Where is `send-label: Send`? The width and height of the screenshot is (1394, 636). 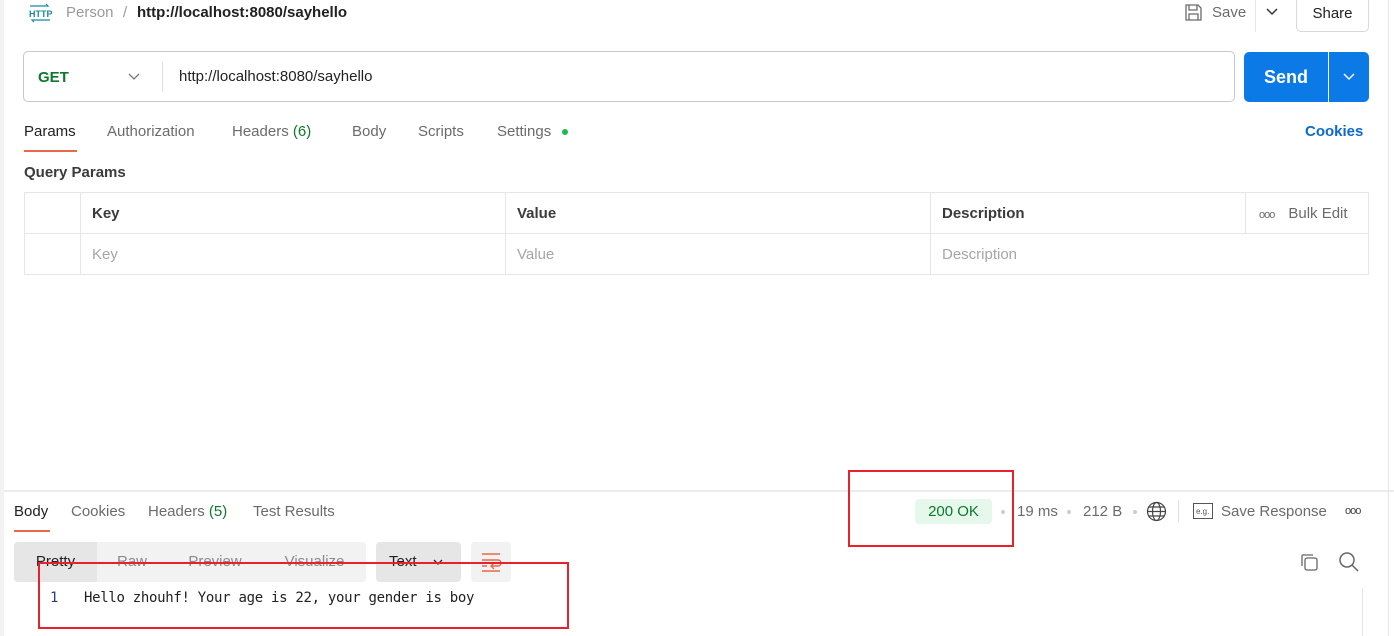
send-label: Send is located at coordinates (1285, 77).